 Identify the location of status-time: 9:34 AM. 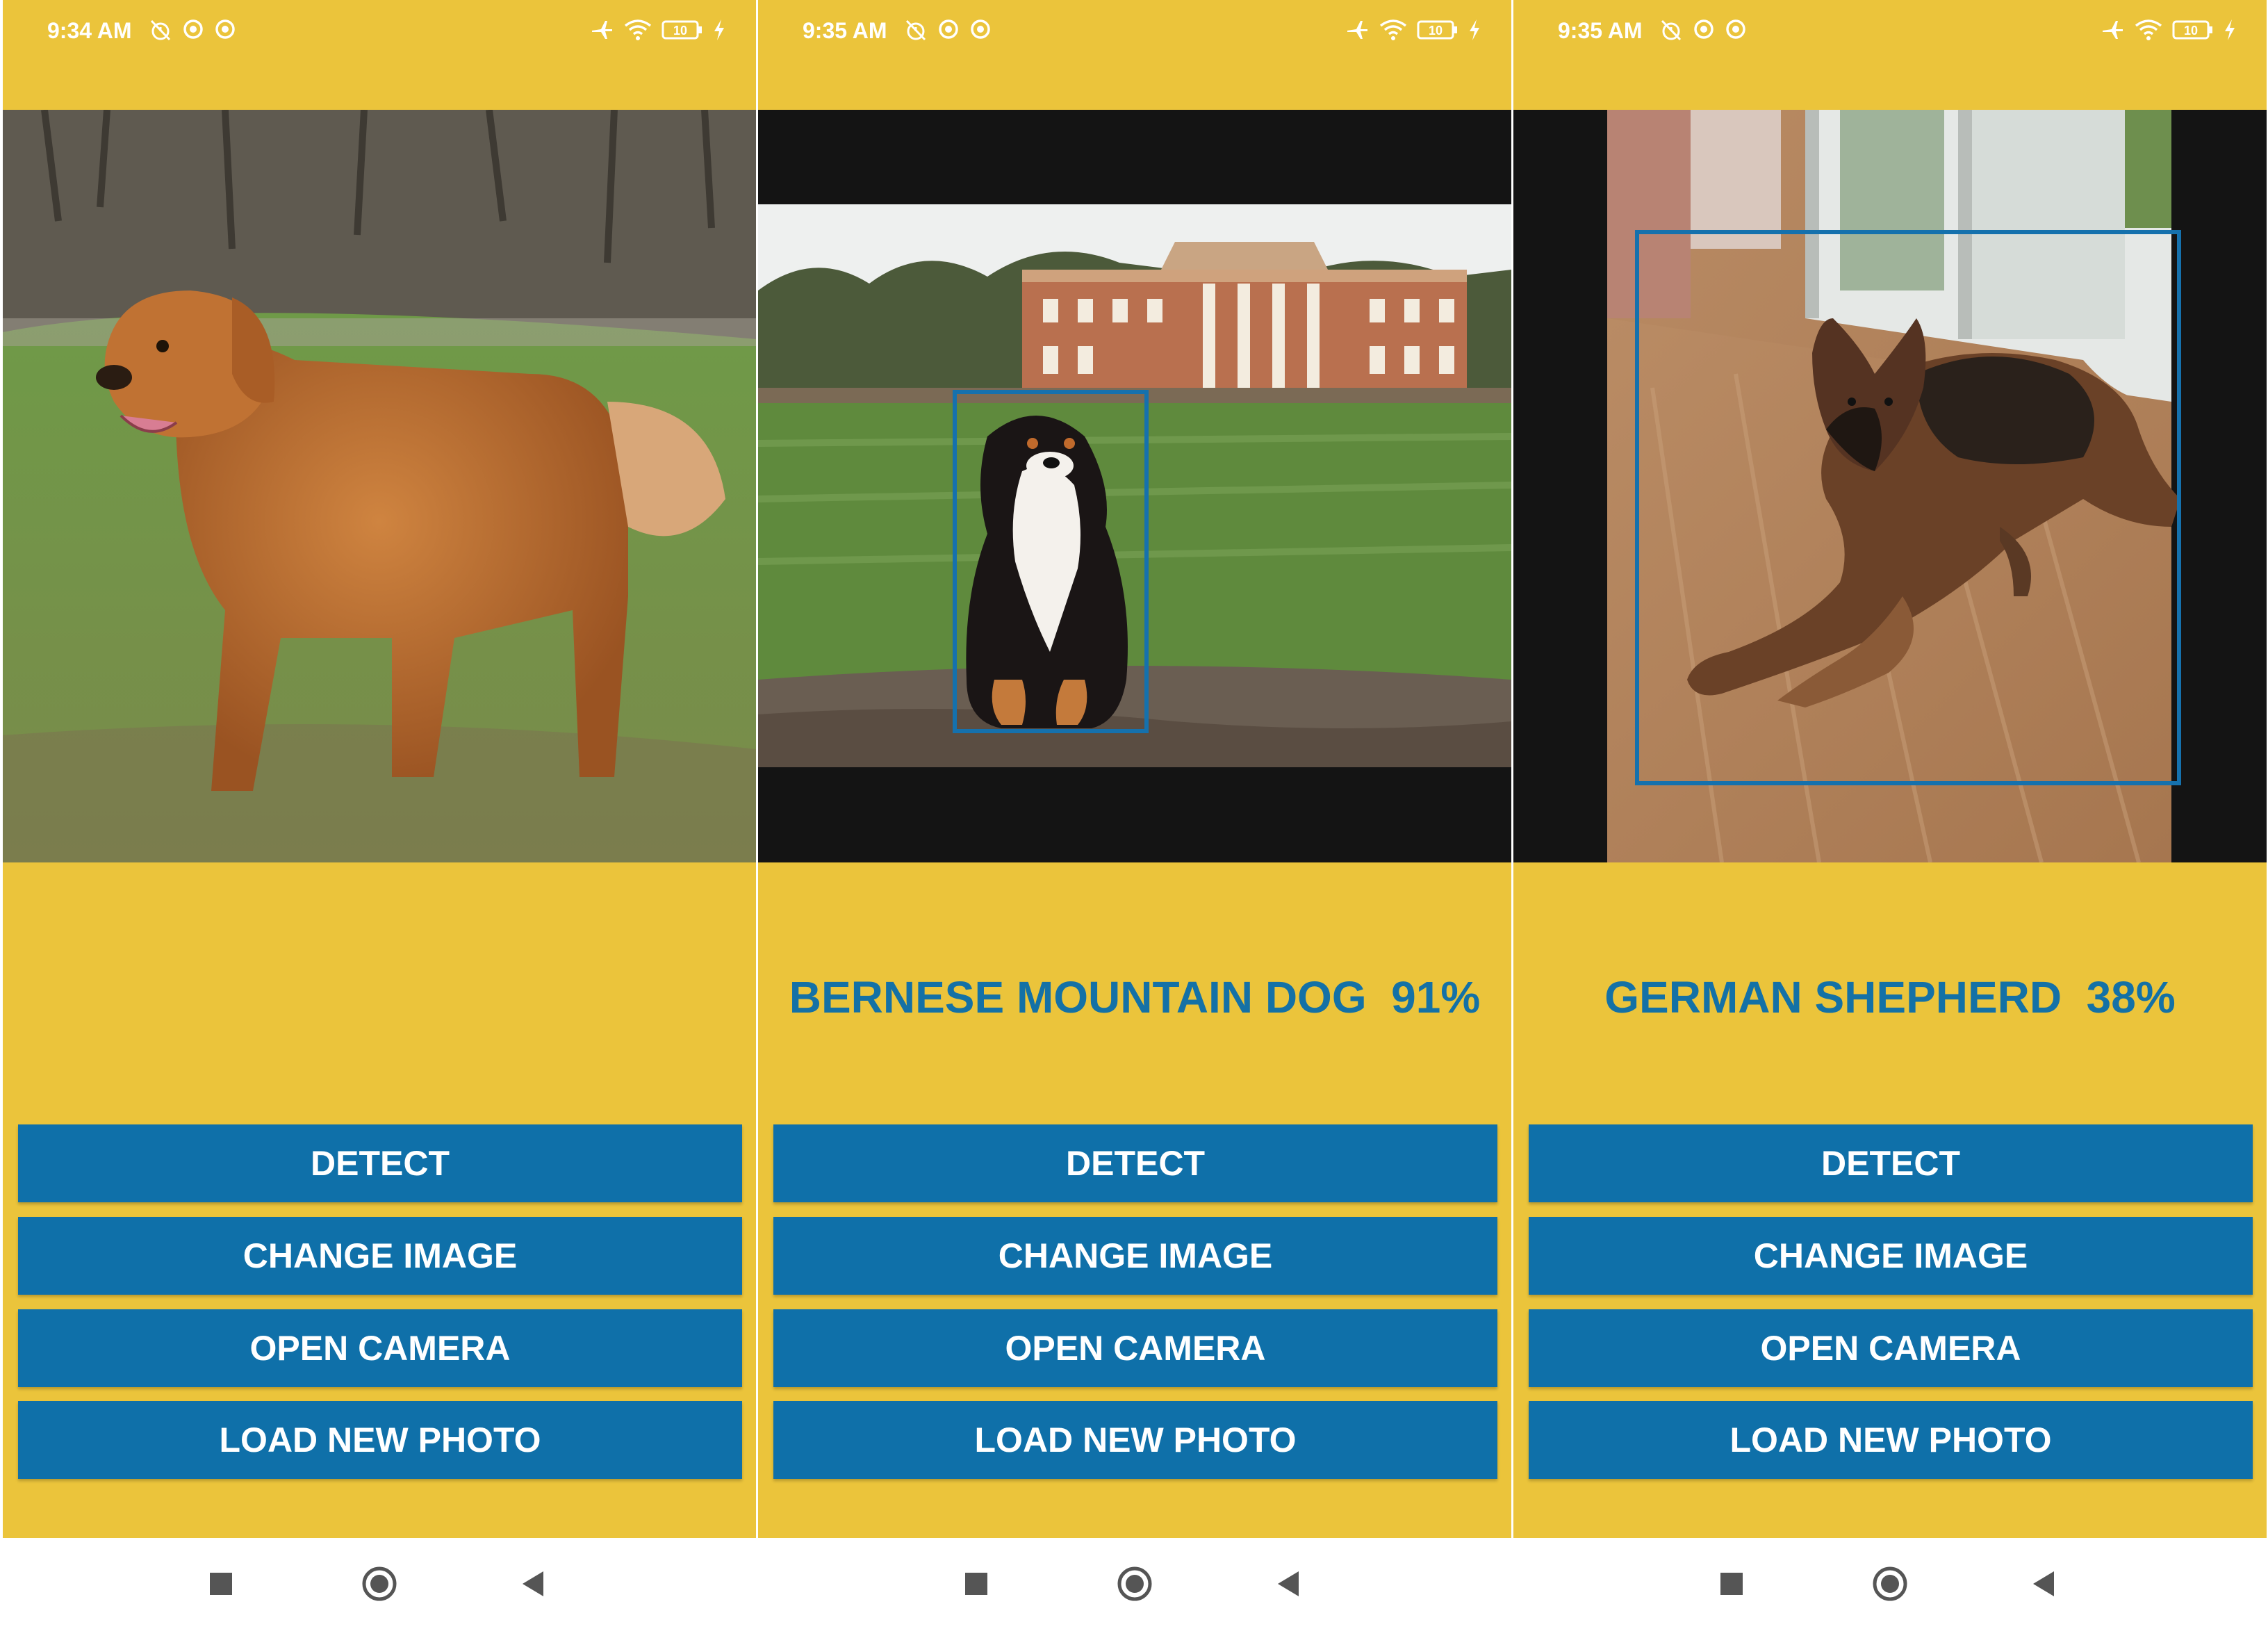
(89, 31).